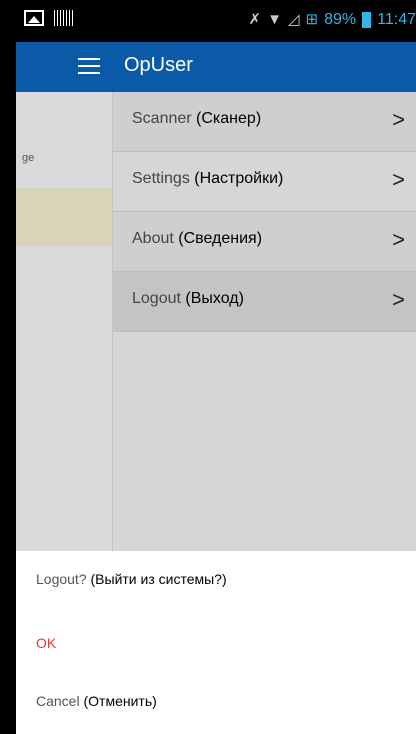  I want to click on background-highlight-row, so click(64, 217).